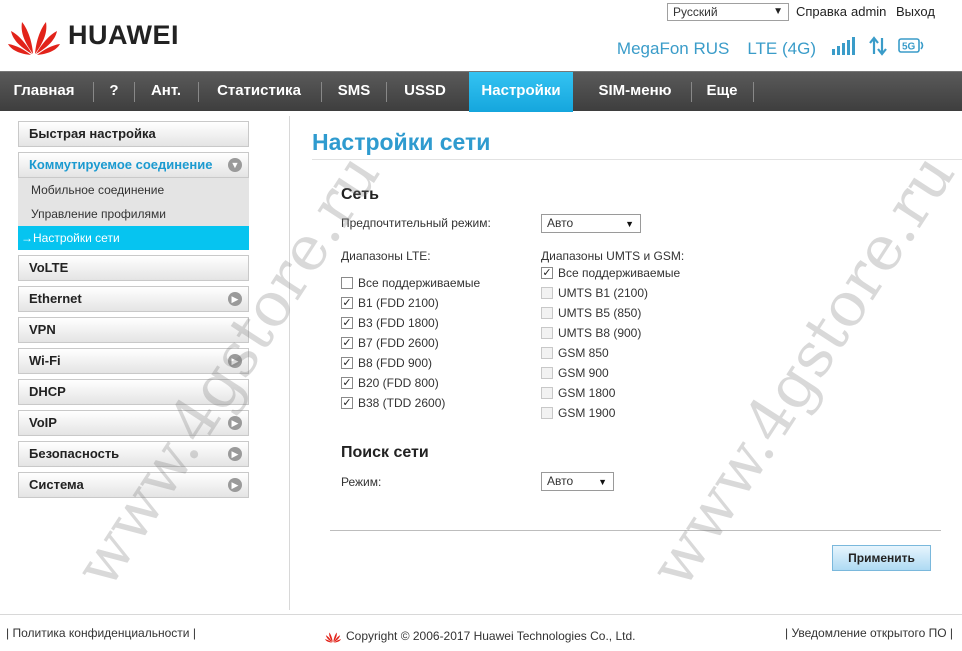 The width and height of the screenshot is (962, 651). What do you see at coordinates (521, 92) in the screenshot?
I see `nav-settings: Настройки` at bounding box center [521, 92].